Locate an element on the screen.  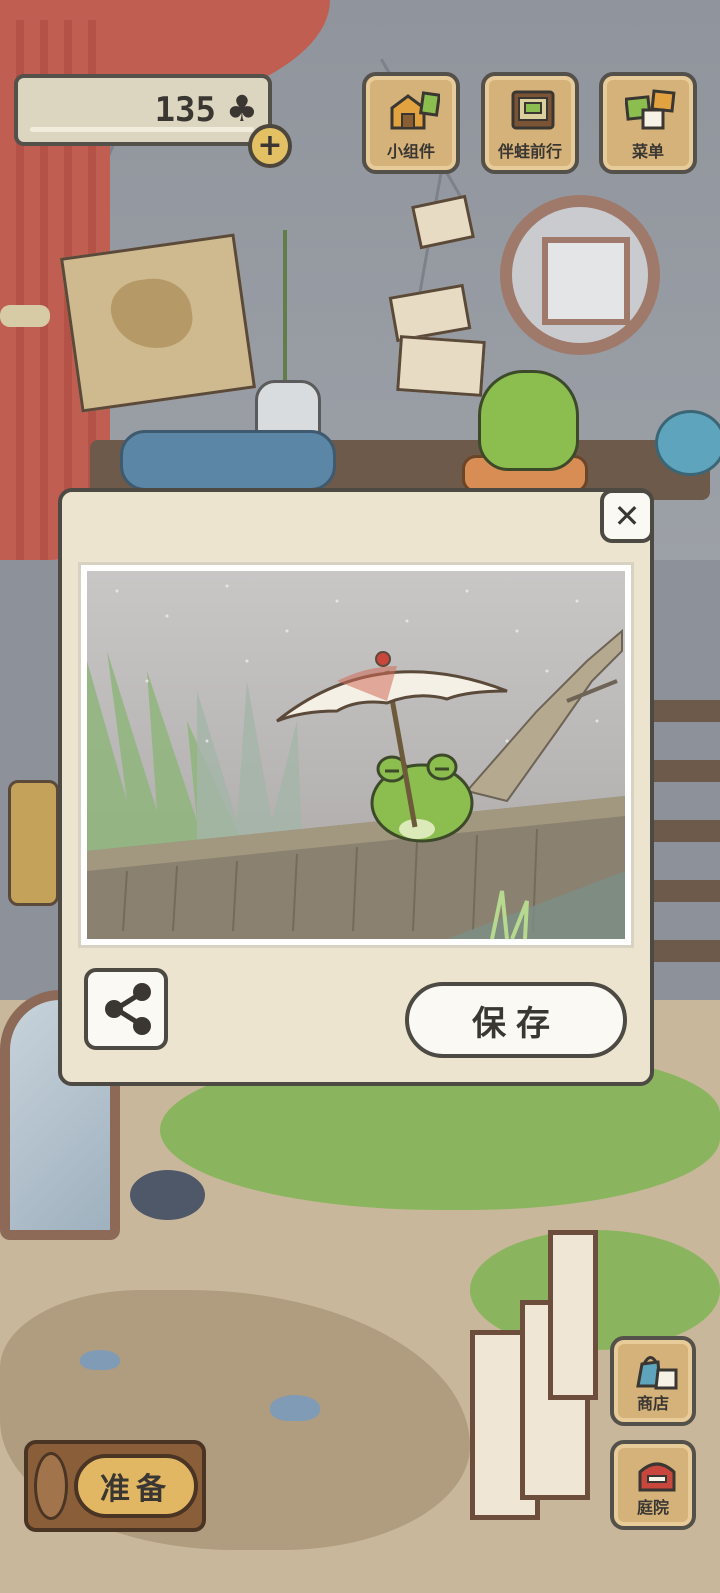
album-icon is located at coordinates (533, 110).